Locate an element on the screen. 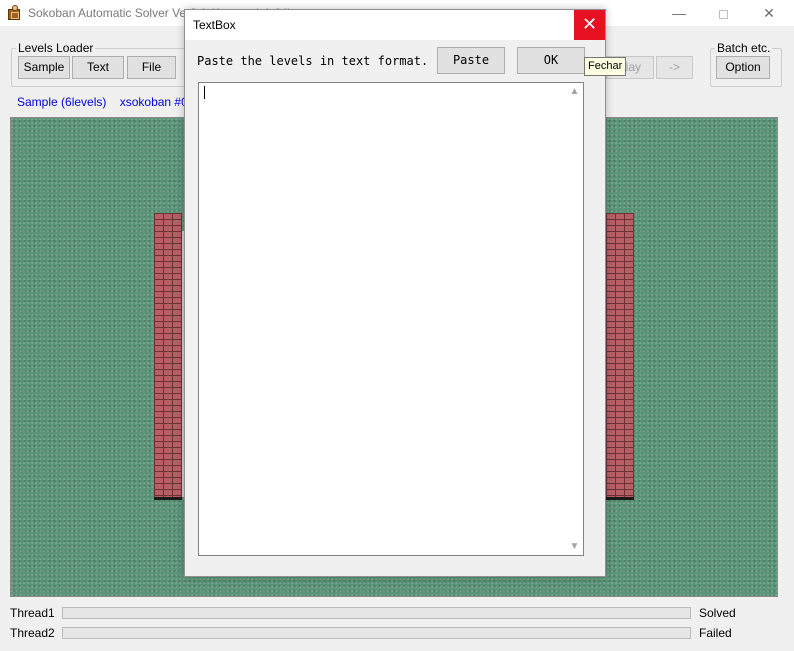 This screenshot has width=794, height=651. close-tooltip: Fechar is located at coordinates (605, 66).